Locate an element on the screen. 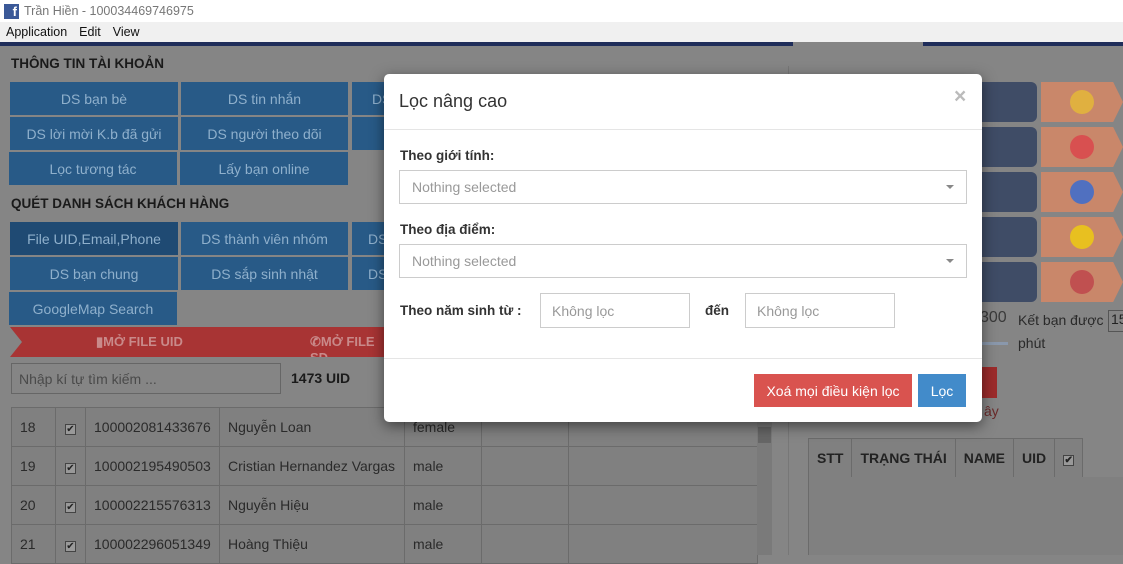 This screenshot has height=564, width=1123. row-name: Hoàng Thiệu is located at coordinates (312, 544).